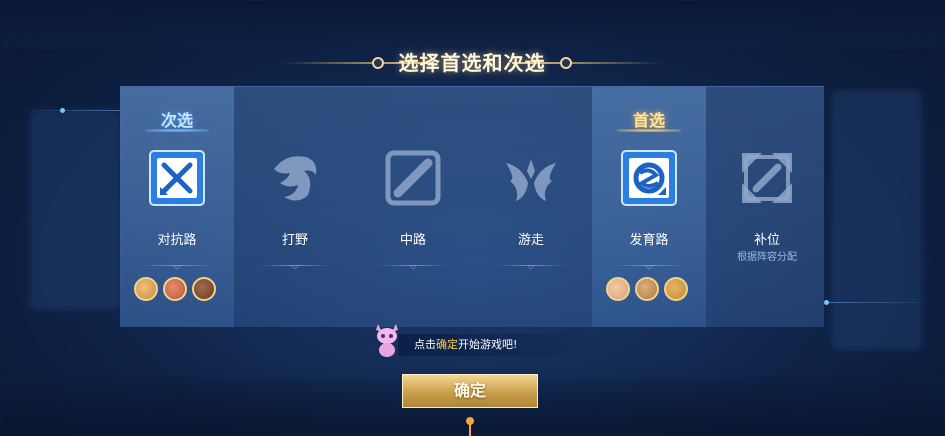 This screenshot has height=436, width=945. Describe the element at coordinates (766, 240) in the screenshot. I see `lane-name: 补位` at that location.